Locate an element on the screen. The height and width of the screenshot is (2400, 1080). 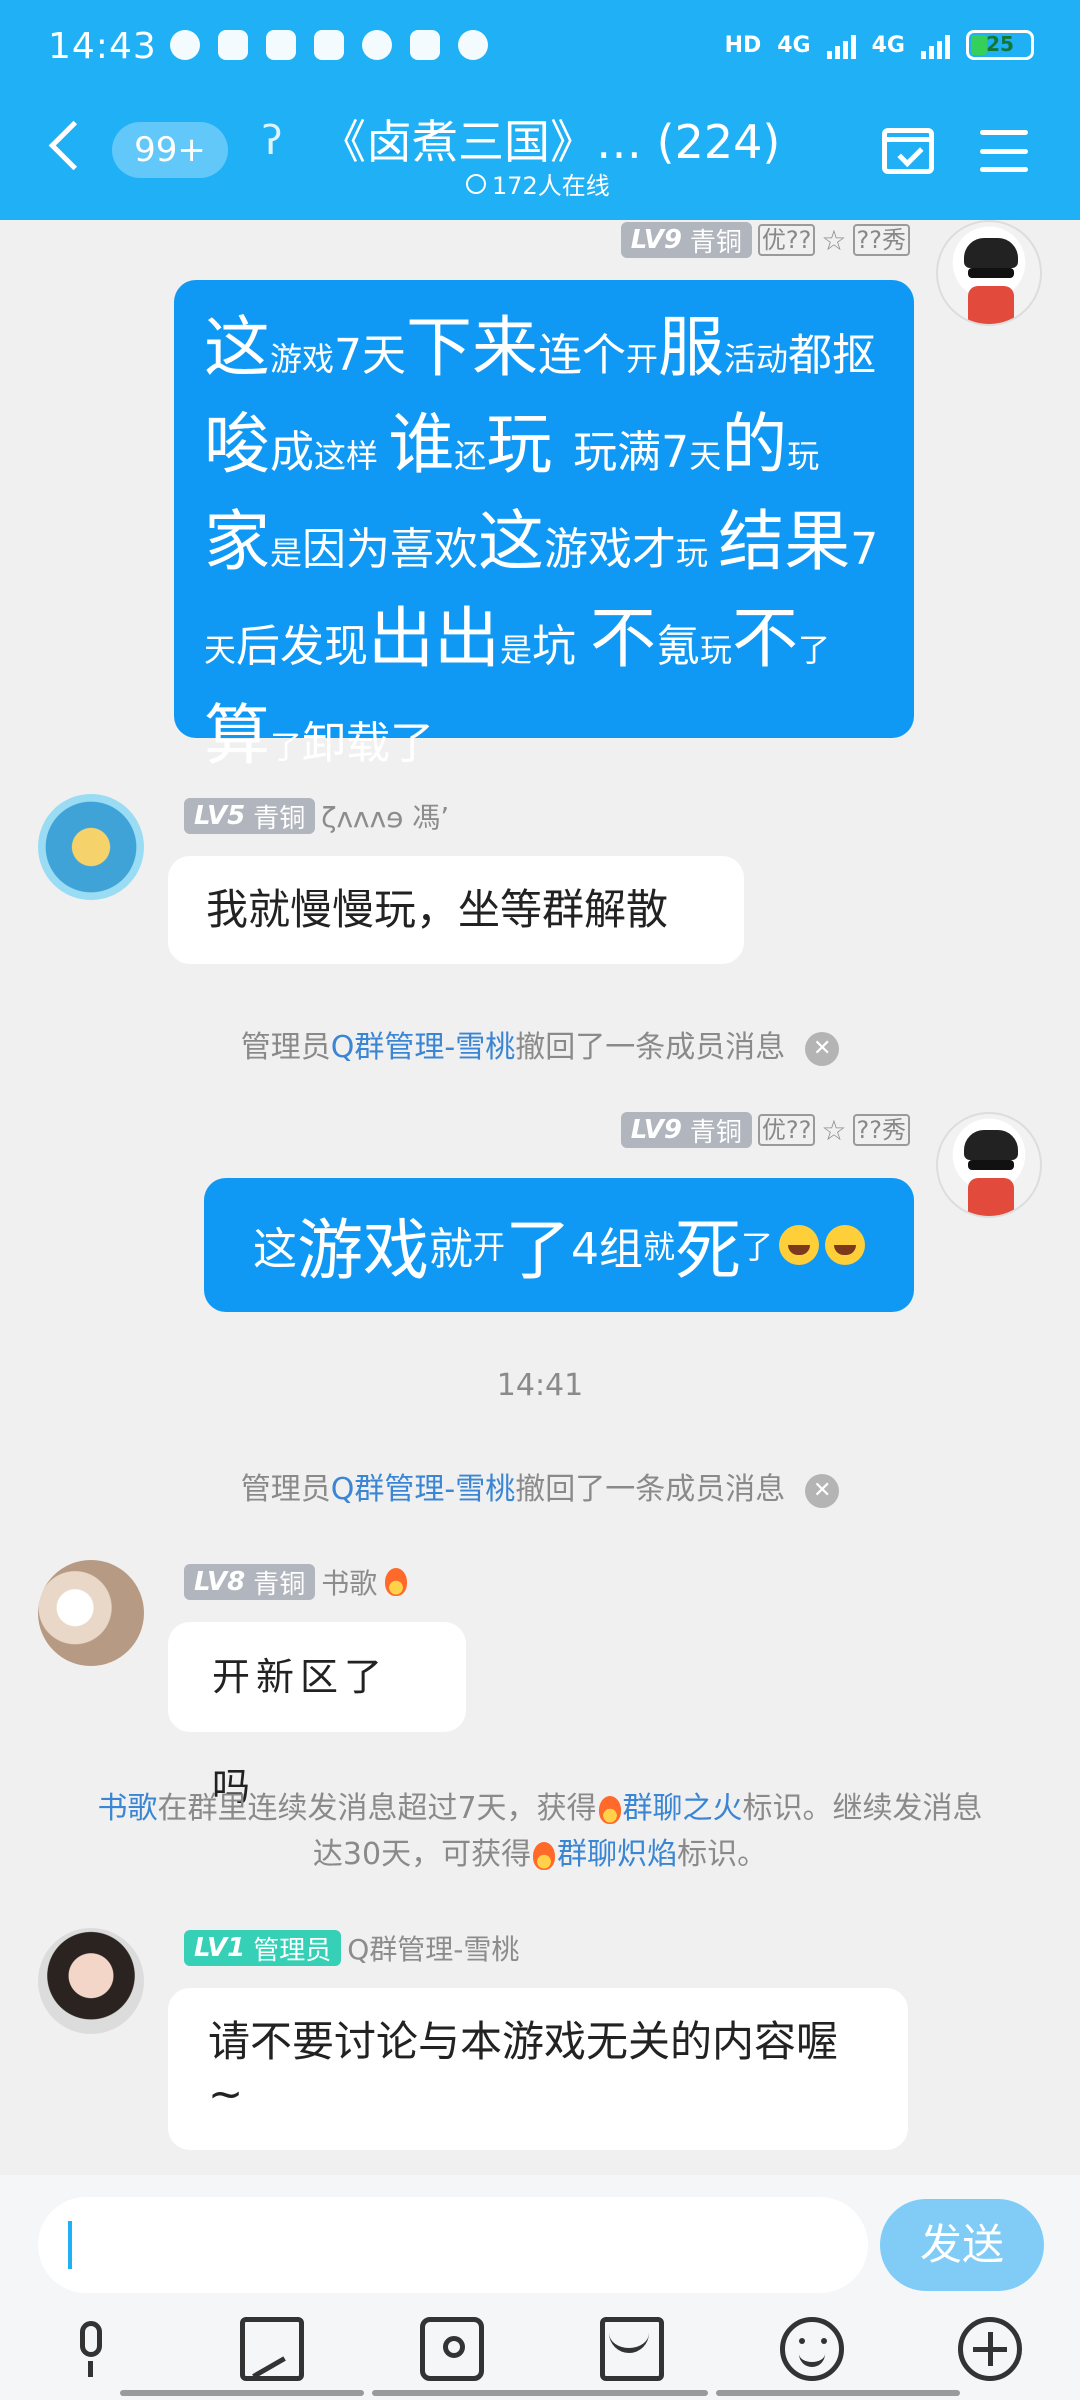
compass-notification-icon is located at coordinates (473, 45).